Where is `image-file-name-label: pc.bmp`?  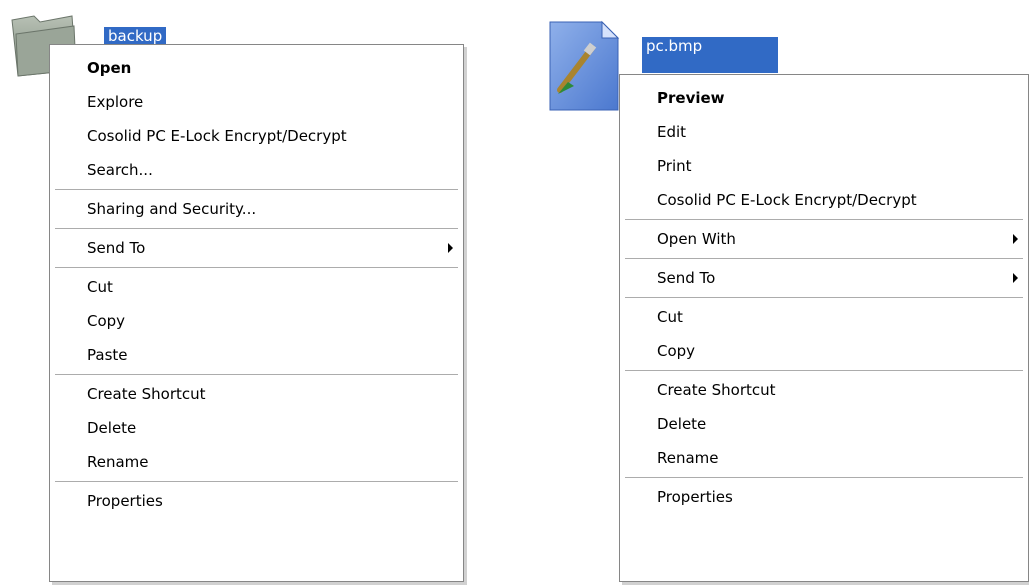 image-file-name-label: pc.bmp is located at coordinates (710, 46).